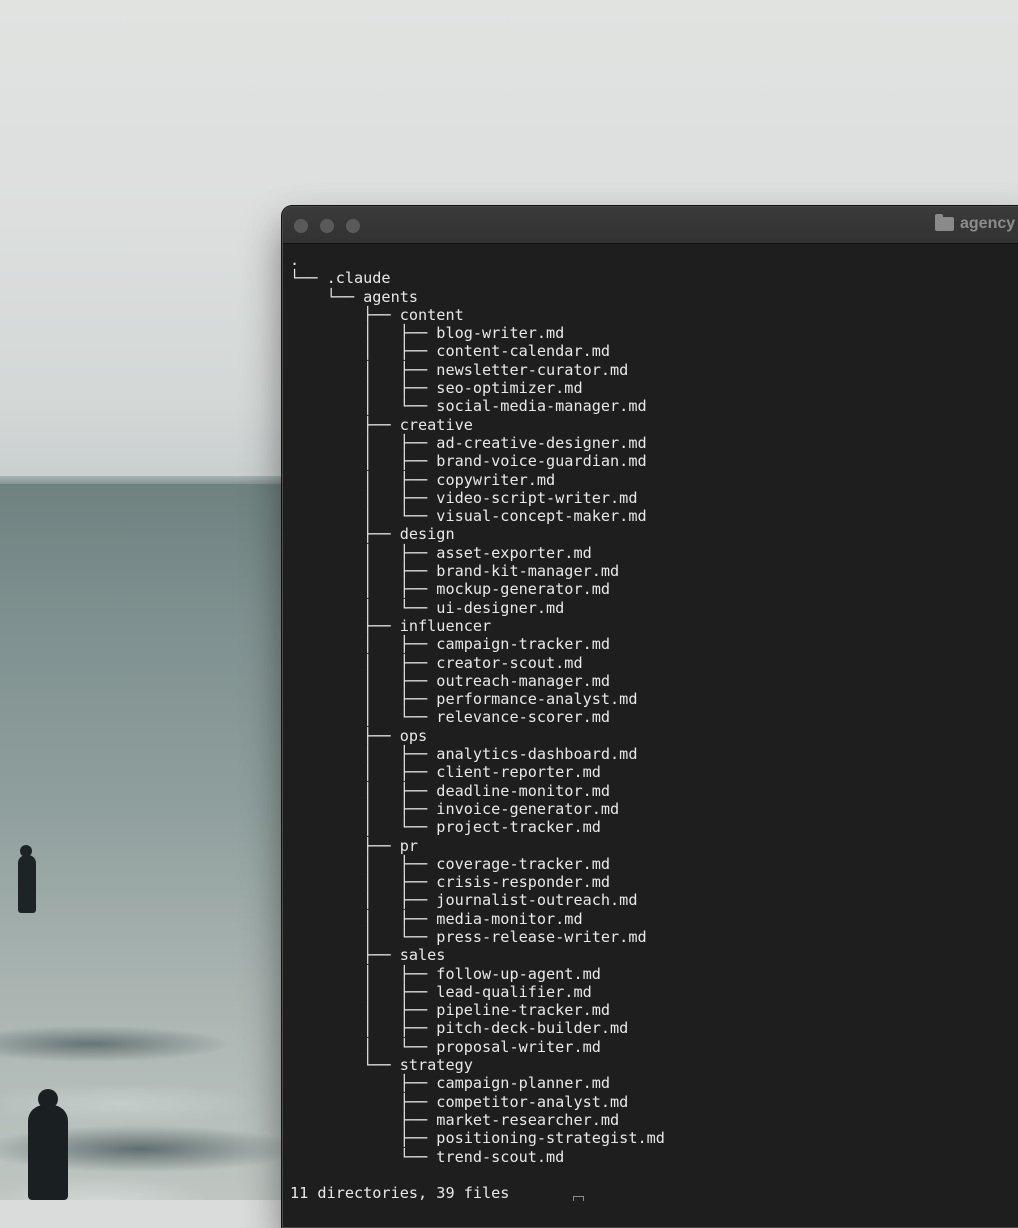  What do you see at coordinates (455, 571) in the screenshot?
I see `tree-line: │ ├── brand-kit-manager.md` at bounding box center [455, 571].